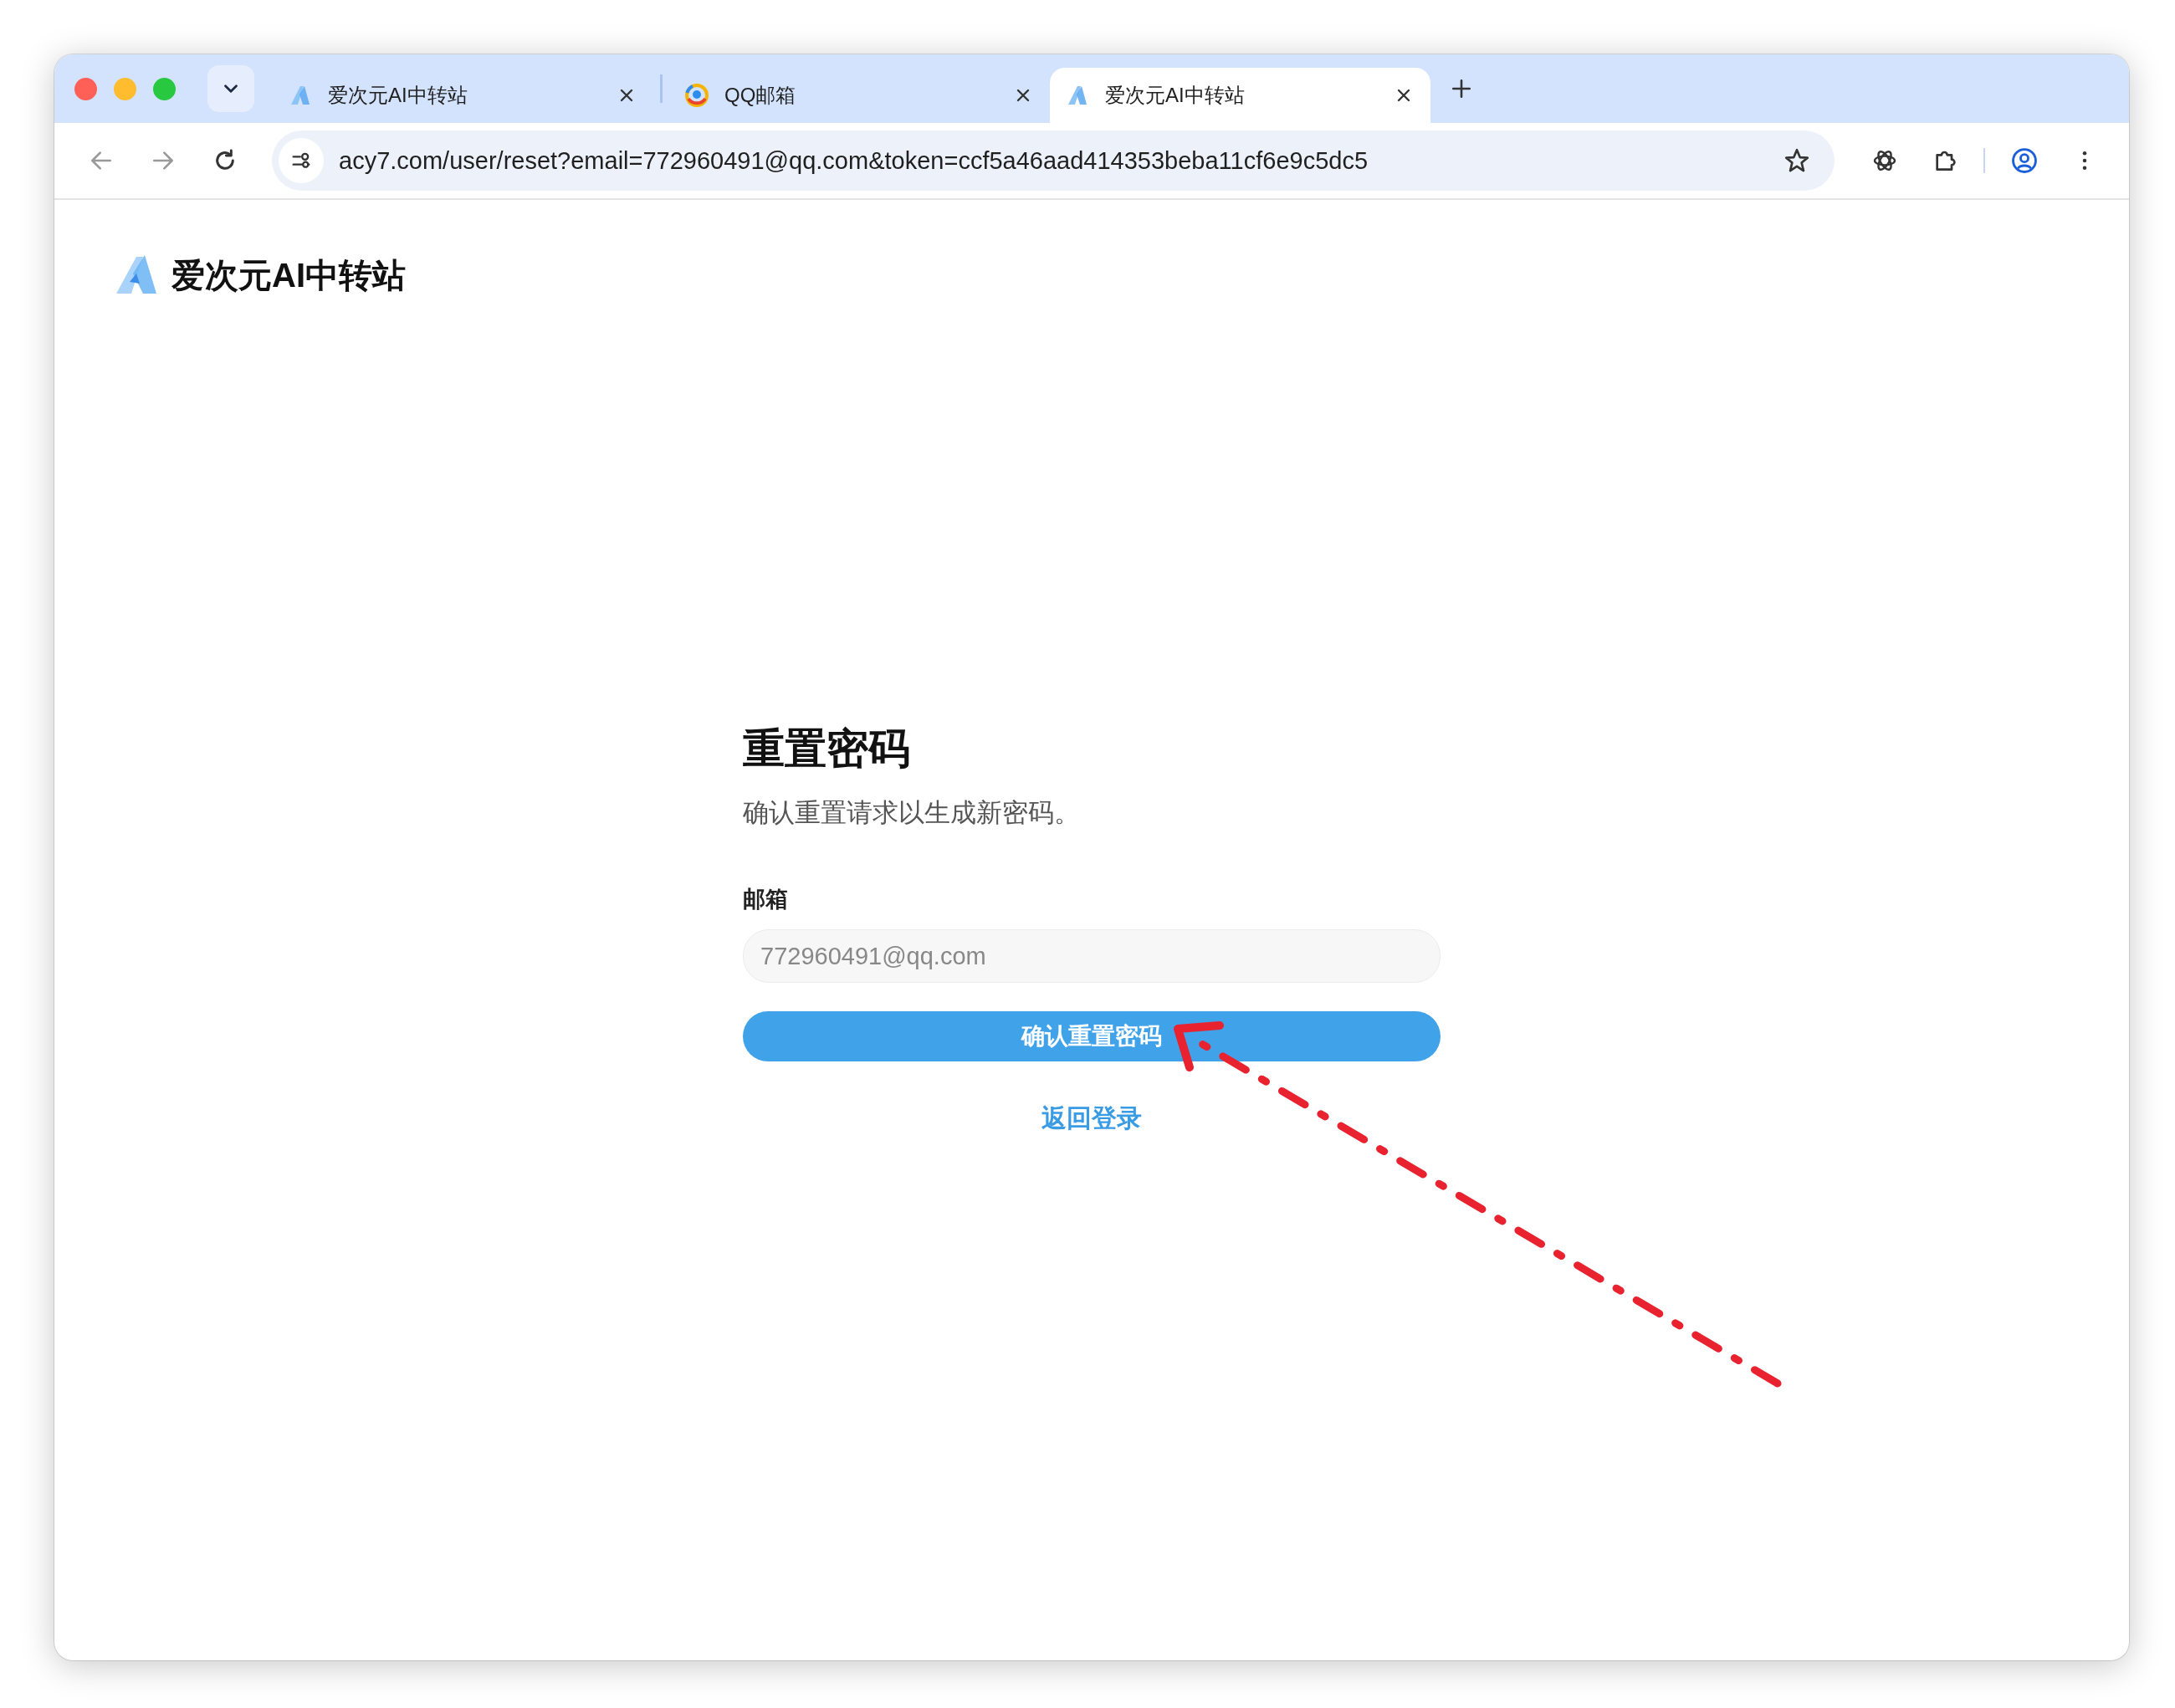 The width and height of the screenshot is (2175, 1708). Describe the element at coordinates (827, 749) in the screenshot. I see `page-title: 重置密码` at that location.